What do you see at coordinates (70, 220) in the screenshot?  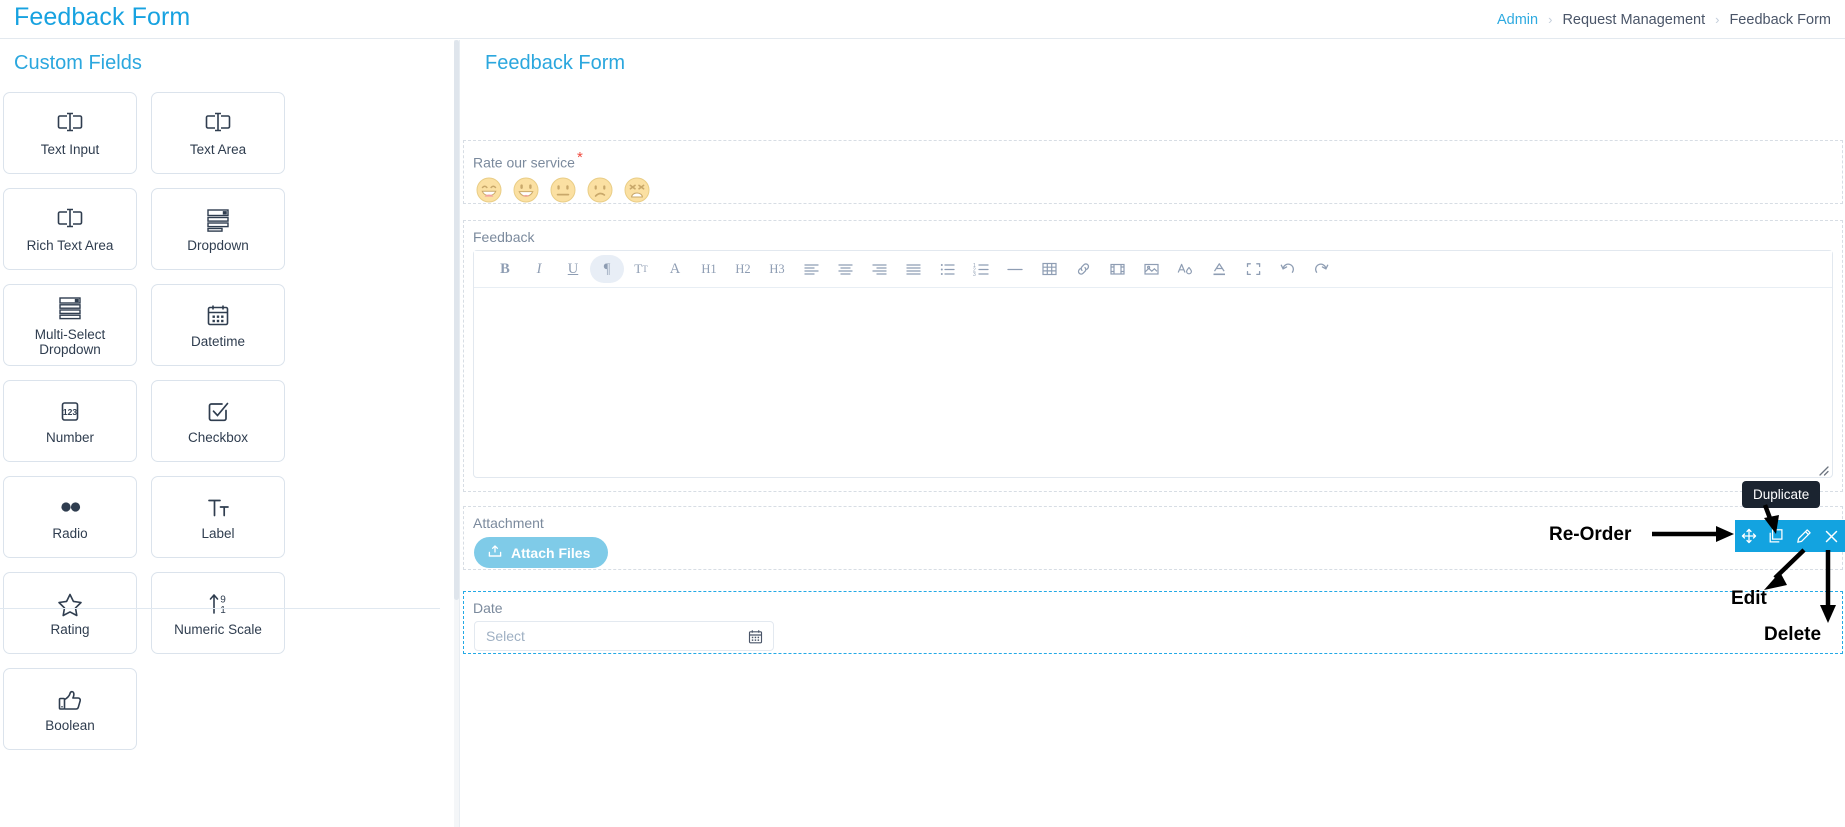 I see `rich-text-area-icon` at bounding box center [70, 220].